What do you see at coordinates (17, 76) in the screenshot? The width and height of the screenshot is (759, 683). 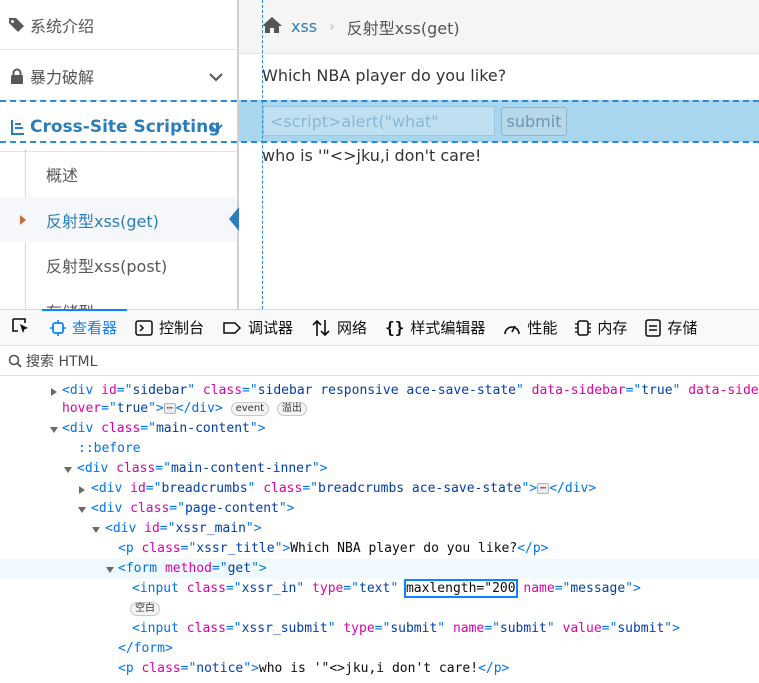 I see `lock-icon` at bounding box center [17, 76].